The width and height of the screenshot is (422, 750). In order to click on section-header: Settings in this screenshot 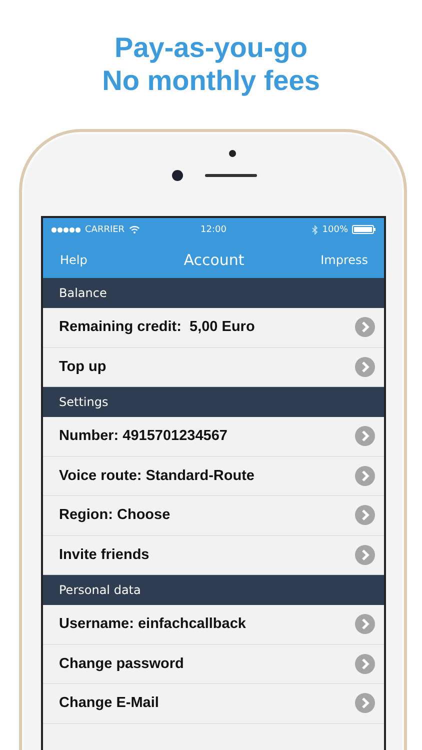, I will do `click(213, 402)`.